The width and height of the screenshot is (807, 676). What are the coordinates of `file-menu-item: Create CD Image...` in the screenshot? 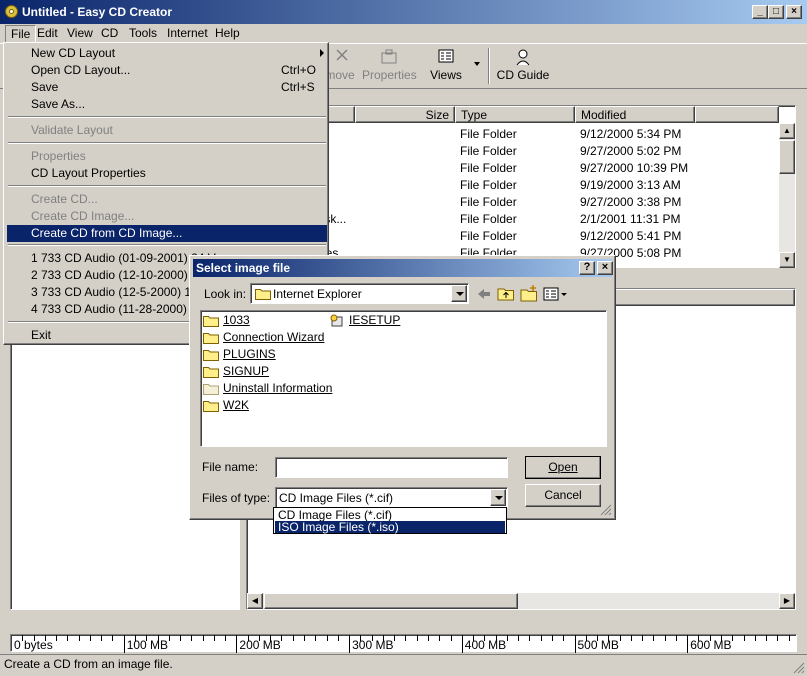 It's located at (167, 216).